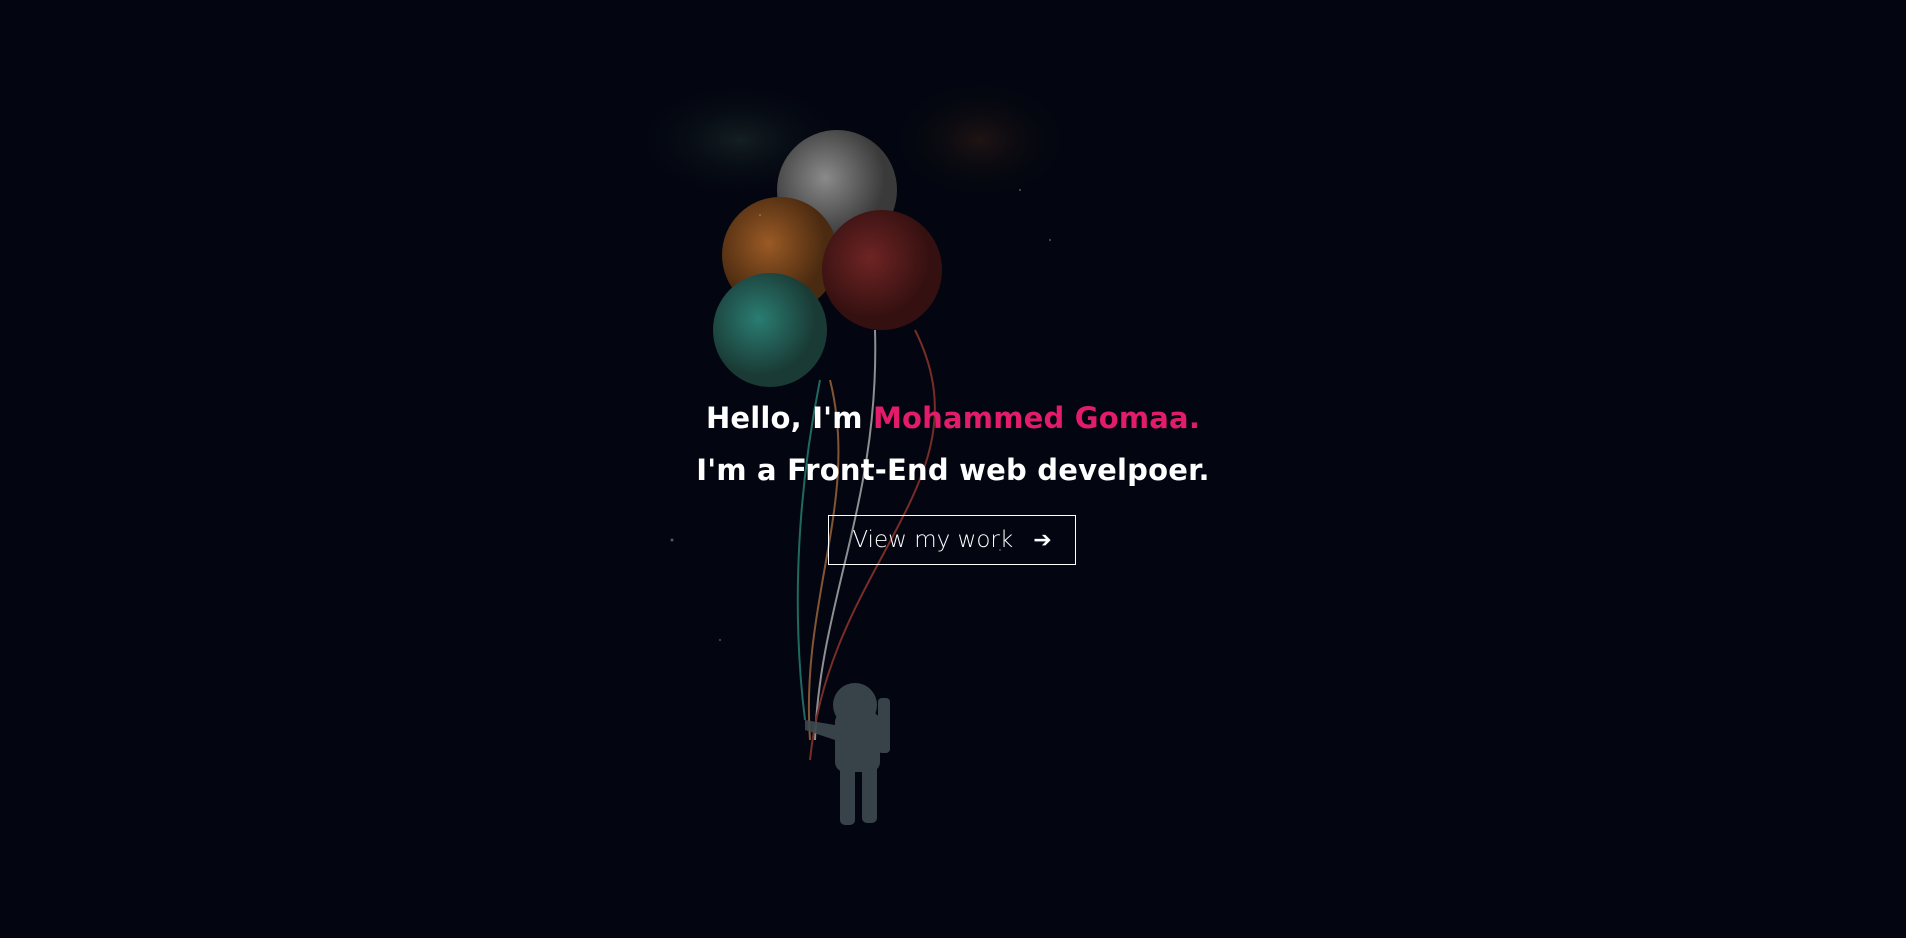 This screenshot has width=1906, height=938. I want to click on hero-greeting: Hello, I'm Mohammed Gomaa., so click(953, 418).